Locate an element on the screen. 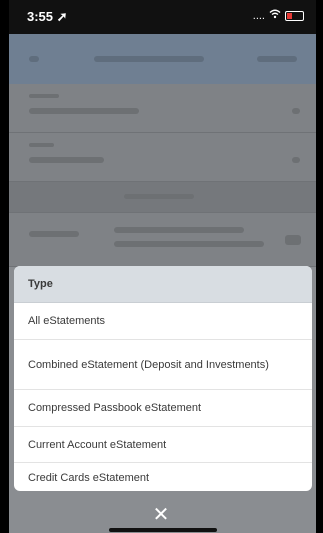 This screenshot has width=323, height=533. option-all-estatements: All eStatements is located at coordinates (163, 321).